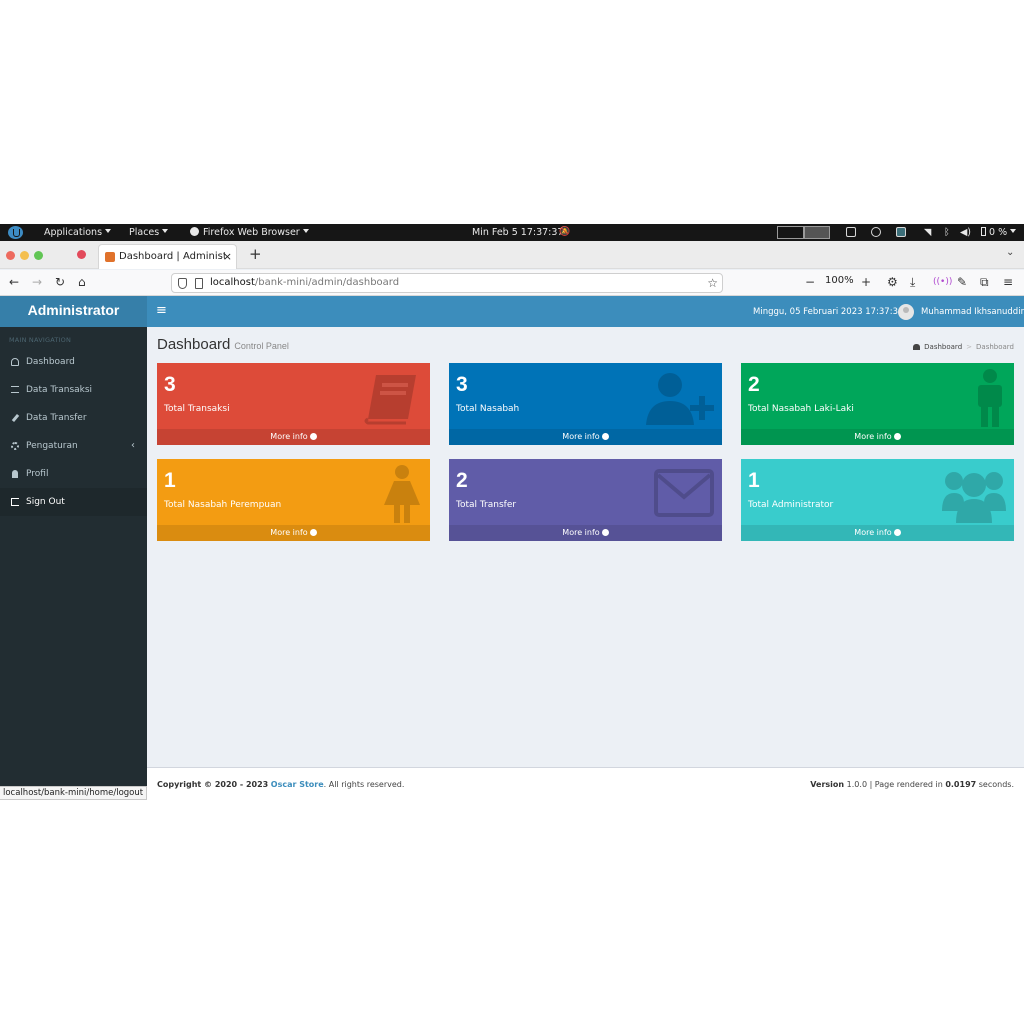 The width and height of the screenshot is (1024, 1024). What do you see at coordinates (942, 282) in the screenshot?
I see `extension-broadcast-icon: ((•))` at bounding box center [942, 282].